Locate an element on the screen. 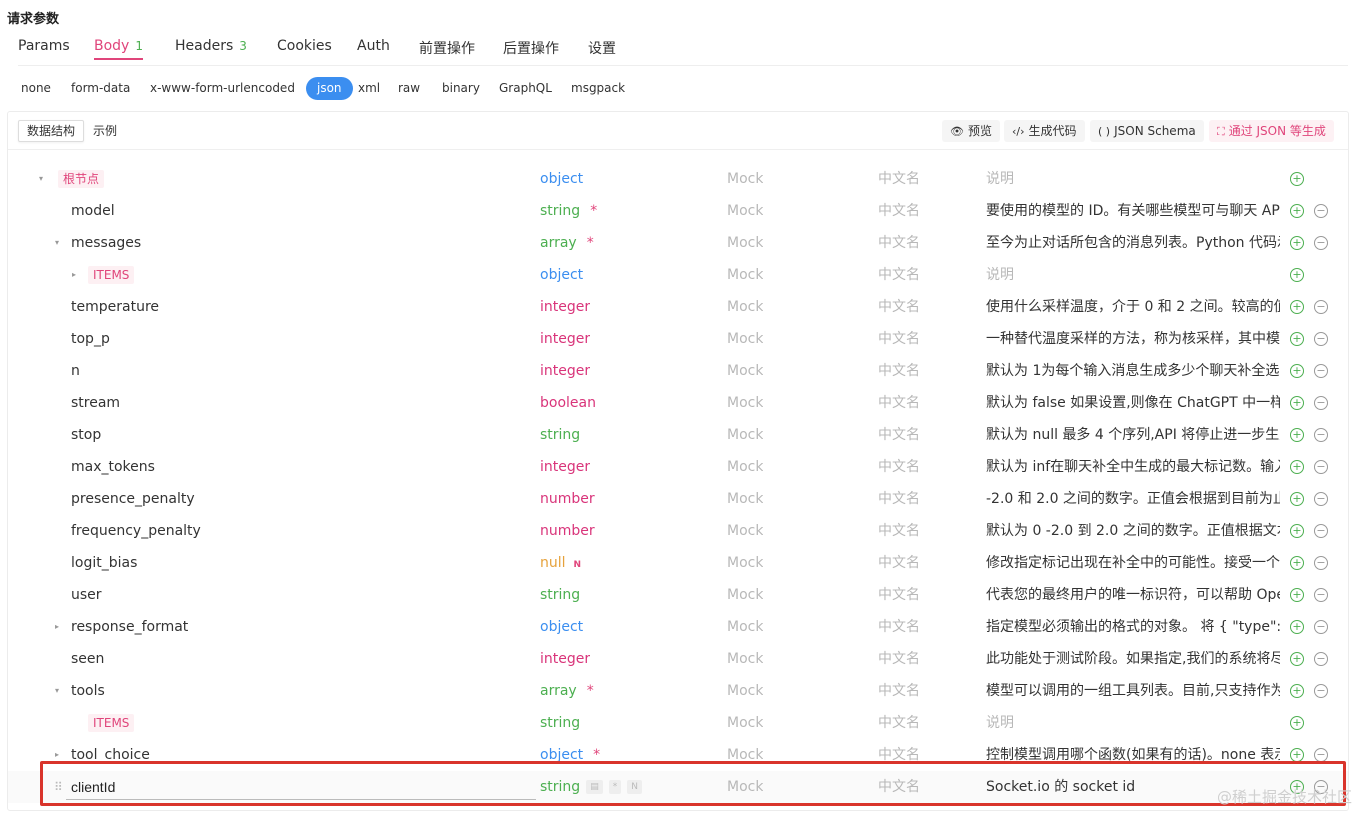 The image size is (1360, 814). tab-1: Body 1 is located at coordinates (118, 49).